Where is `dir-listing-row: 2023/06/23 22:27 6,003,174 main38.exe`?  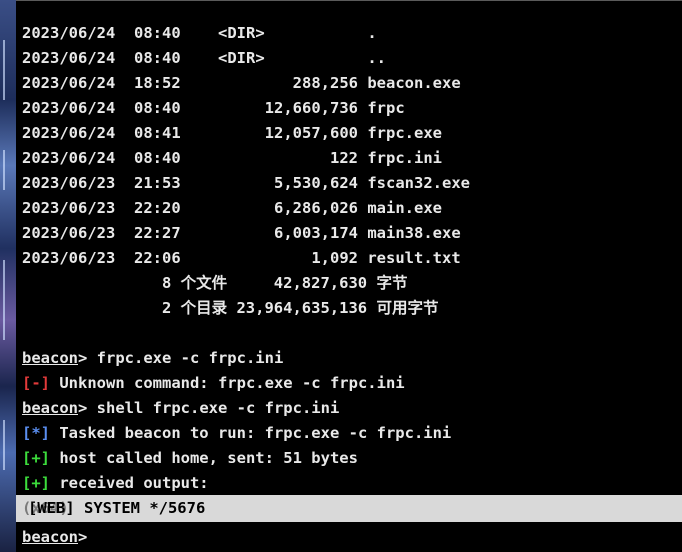
dir-listing-row: 2023/06/23 22:27 6,003,174 main38.exe is located at coordinates (241, 233).